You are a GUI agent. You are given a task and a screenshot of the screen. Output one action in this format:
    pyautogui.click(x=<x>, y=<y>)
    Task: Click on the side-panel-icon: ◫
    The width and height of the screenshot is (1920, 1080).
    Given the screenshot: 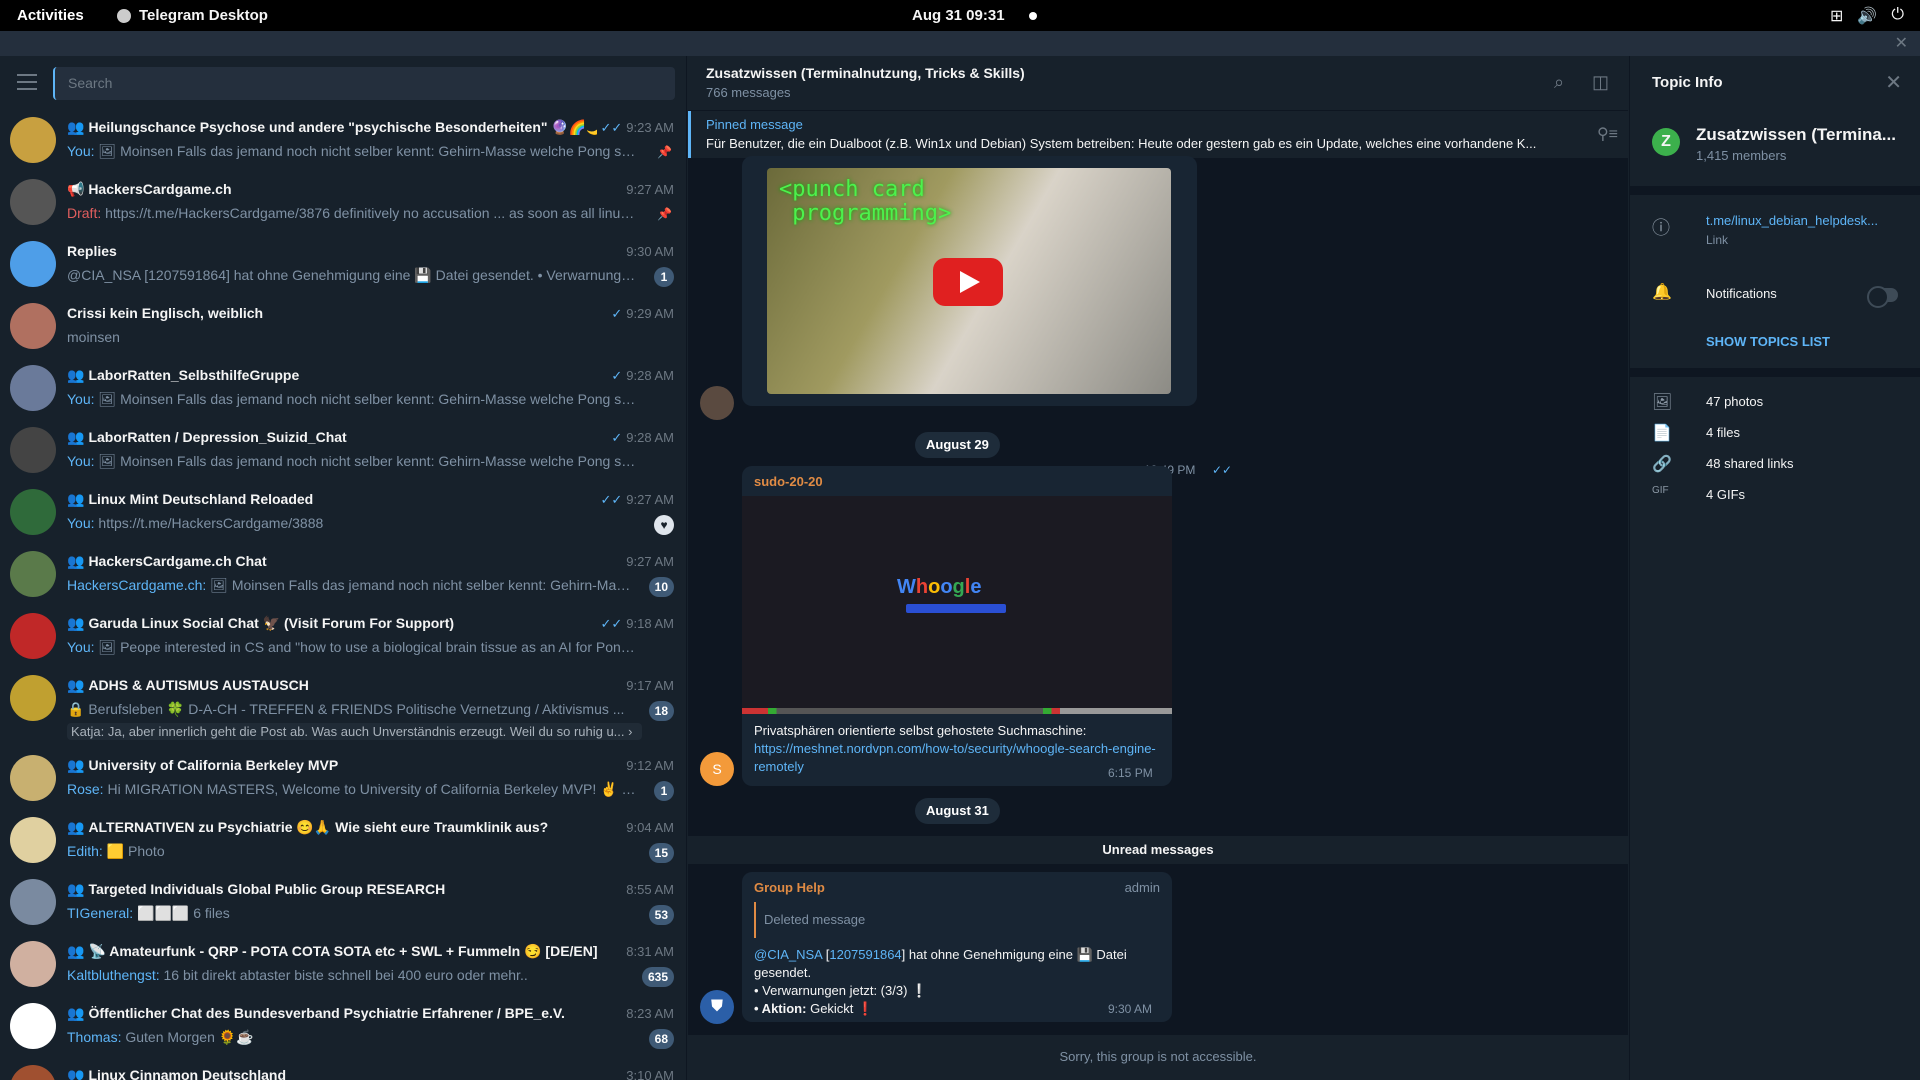 What is the action you would take?
    pyautogui.click(x=1600, y=82)
    